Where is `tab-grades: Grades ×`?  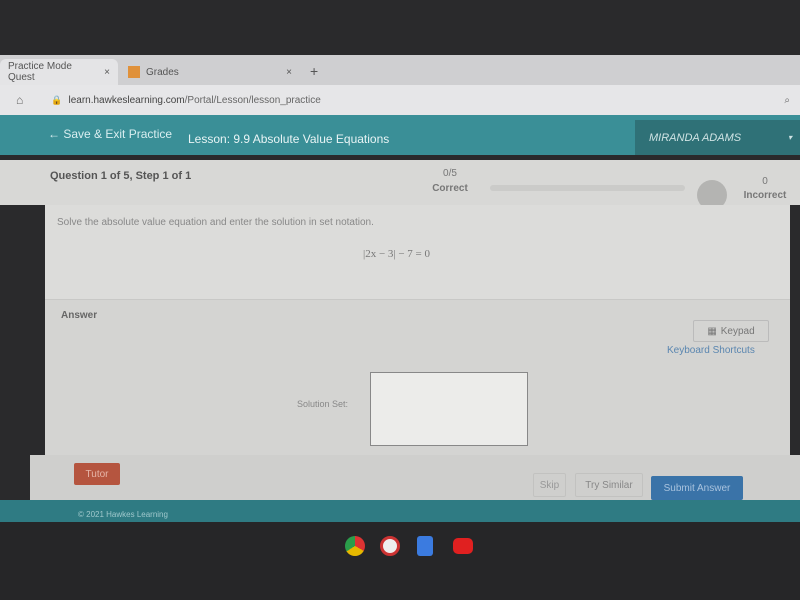
tab-grades: Grades × is located at coordinates (210, 72).